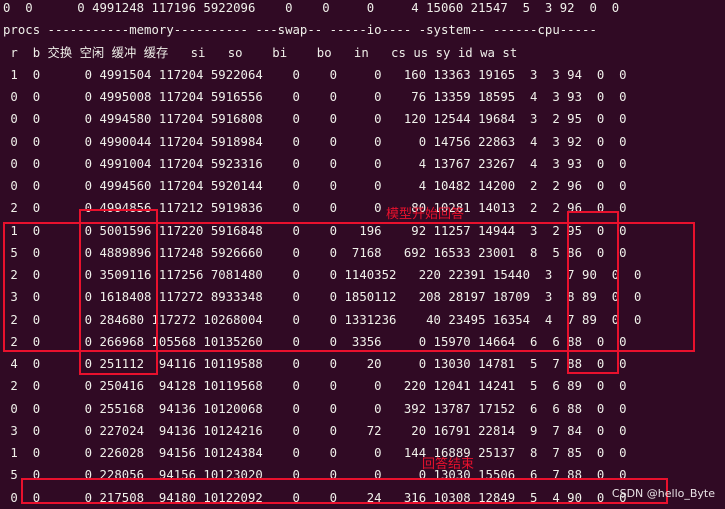 This screenshot has height=509, width=725. Describe the element at coordinates (448, 464) in the screenshot. I see `annotation-answer-end: 回答结束` at that location.